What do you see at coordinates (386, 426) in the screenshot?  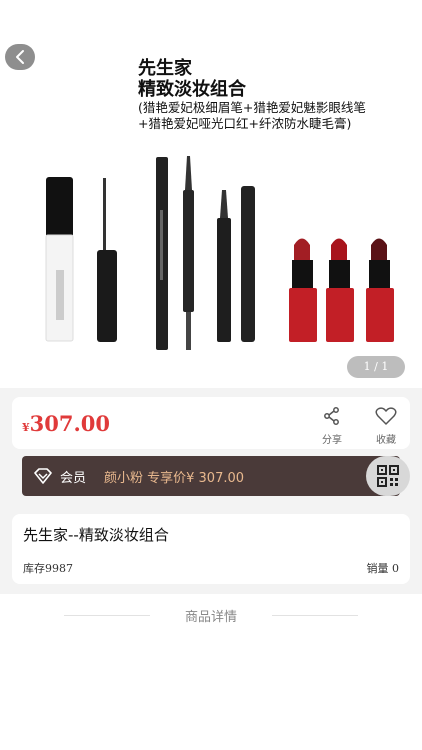 I see `favorite-button: 收藏` at bounding box center [386, 426].